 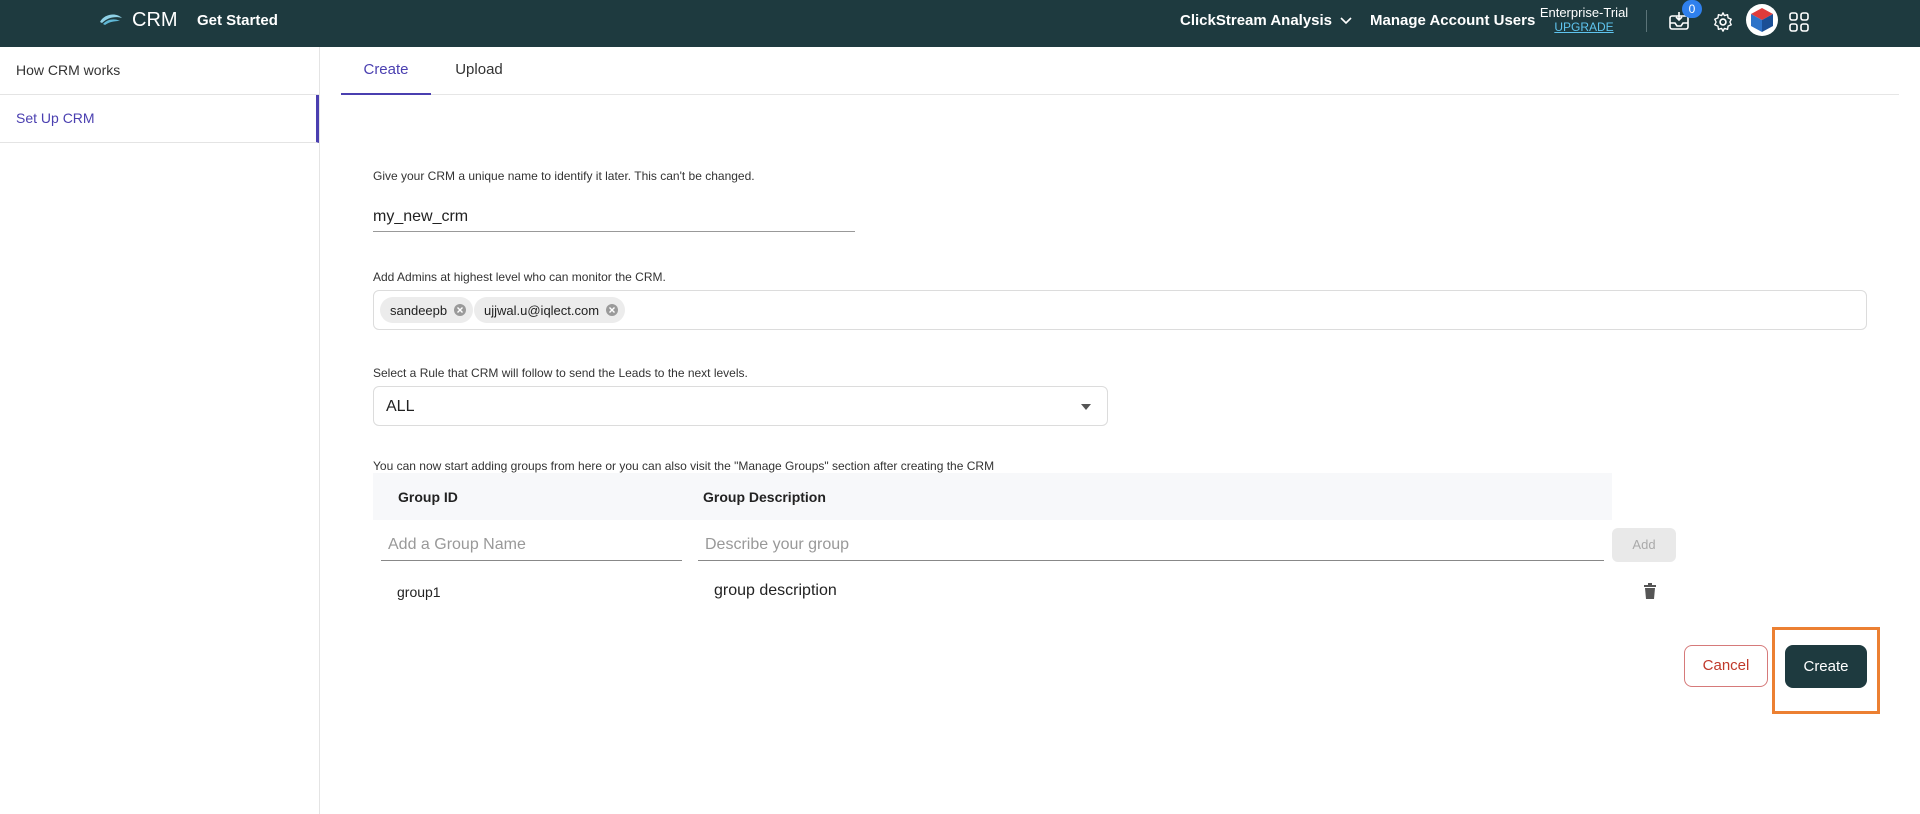 I want to click on plan-info: Enterprise-Trial UPGRADE, so click(x=1584, y=20).